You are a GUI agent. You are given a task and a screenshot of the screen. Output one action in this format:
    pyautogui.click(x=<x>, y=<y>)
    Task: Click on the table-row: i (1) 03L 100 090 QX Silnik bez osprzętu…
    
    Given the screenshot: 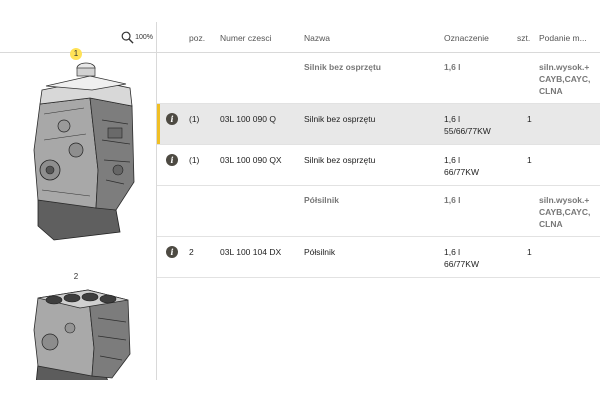 What is the action you would take?
    pyautogui.click(x=378, y=165)
    